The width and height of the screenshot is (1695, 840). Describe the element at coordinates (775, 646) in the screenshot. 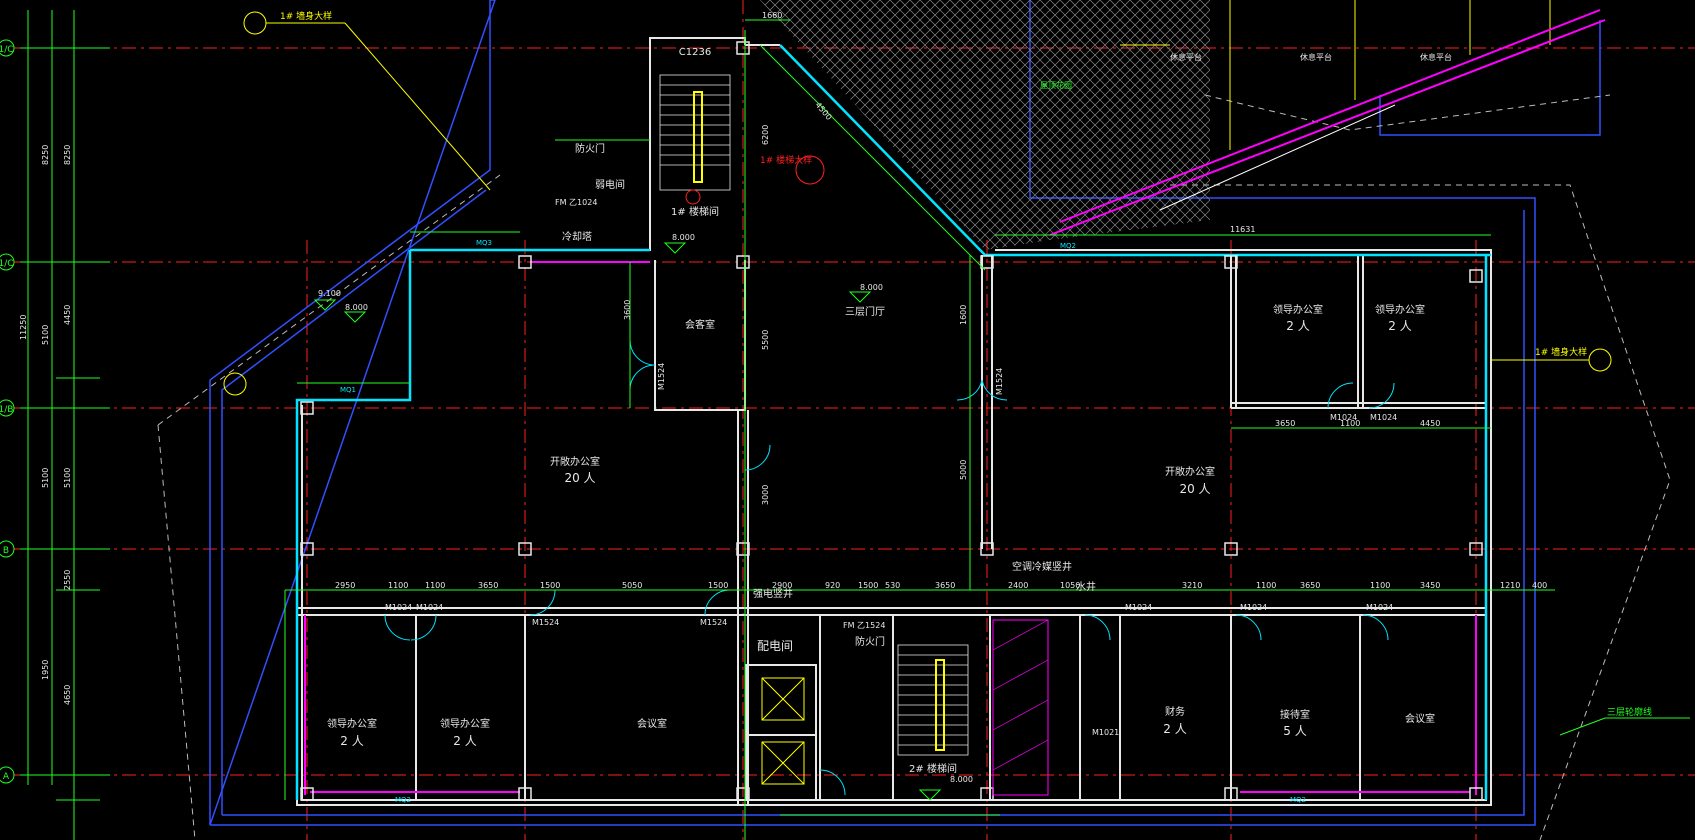

I see `room-label: 配电间` at that location.